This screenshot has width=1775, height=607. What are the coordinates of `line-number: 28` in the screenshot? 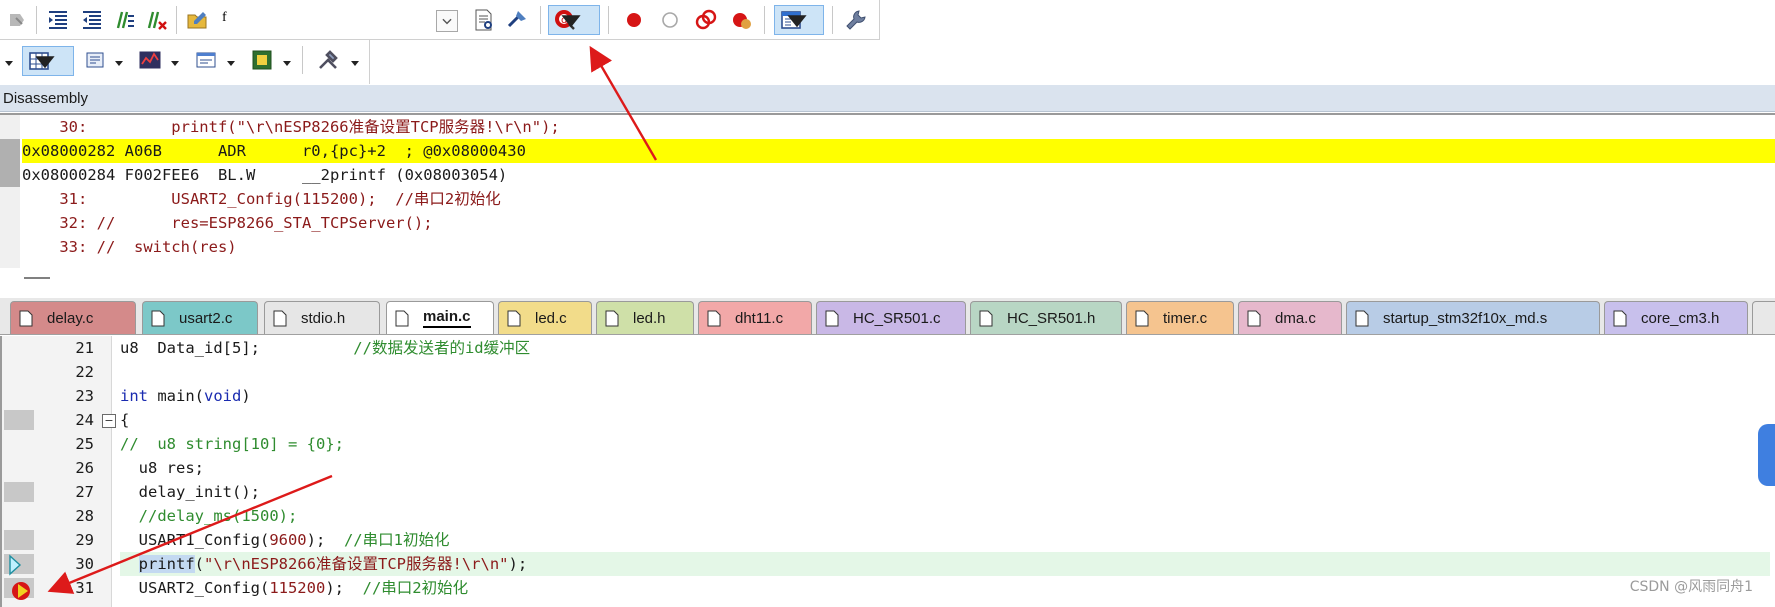 It's located at (84, 516).